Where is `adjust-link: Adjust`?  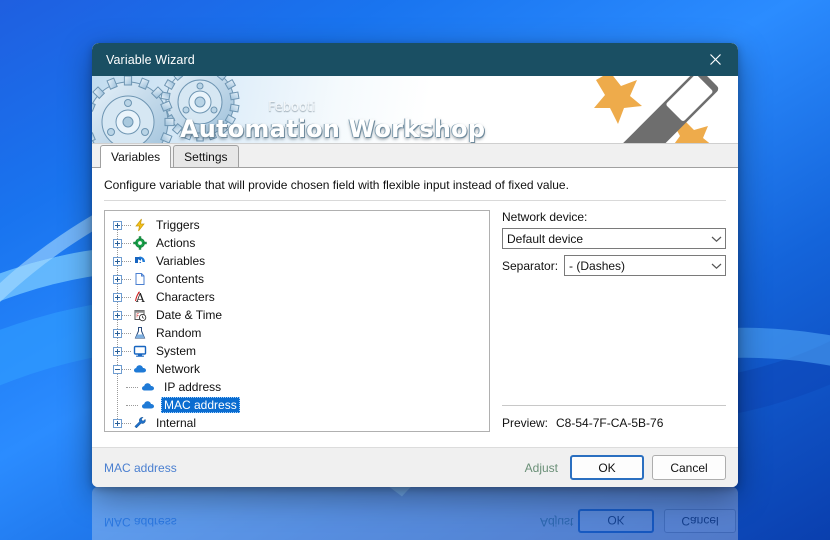
adjust-link: Adjust is located at coordinates (541, 468).